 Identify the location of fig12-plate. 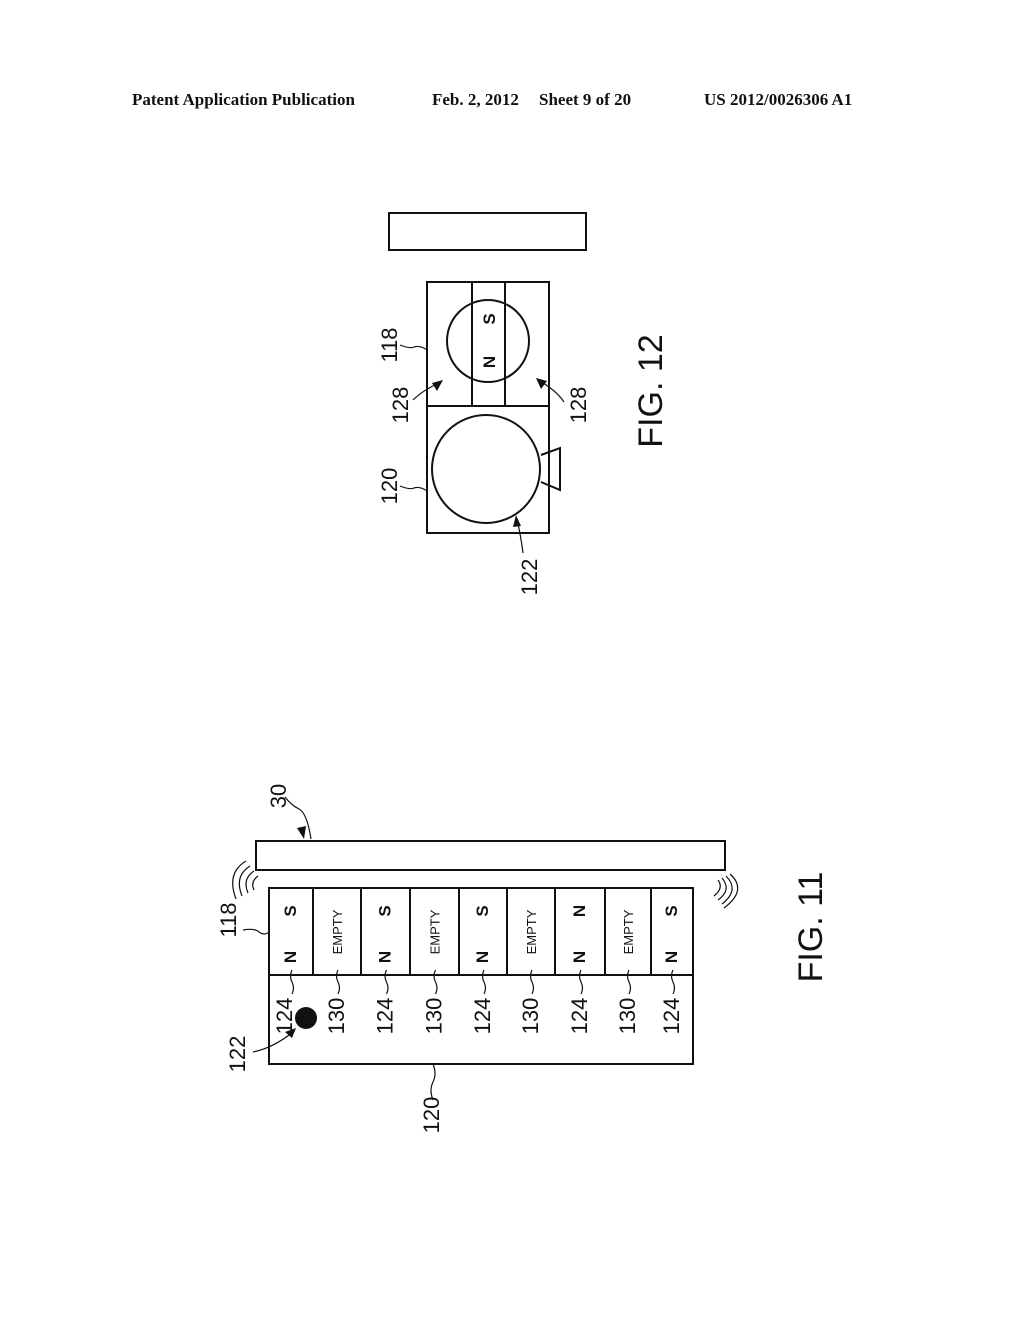
(487, 231).